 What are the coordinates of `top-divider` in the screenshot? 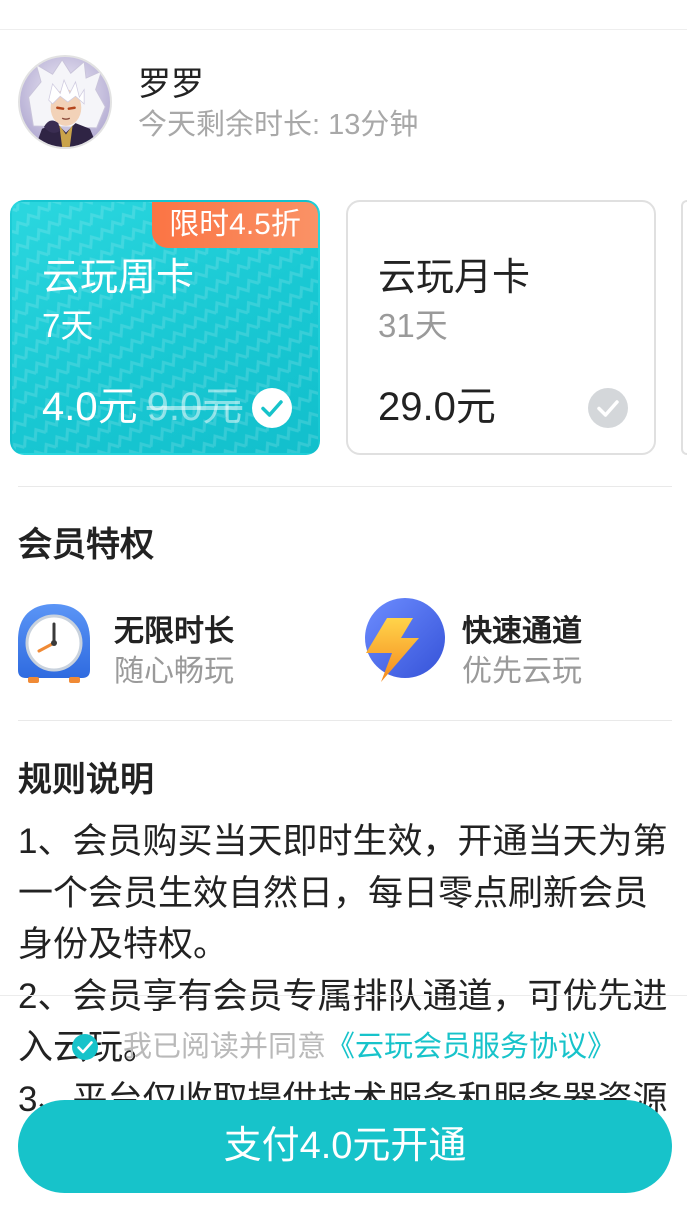 It's located at (343, 29).